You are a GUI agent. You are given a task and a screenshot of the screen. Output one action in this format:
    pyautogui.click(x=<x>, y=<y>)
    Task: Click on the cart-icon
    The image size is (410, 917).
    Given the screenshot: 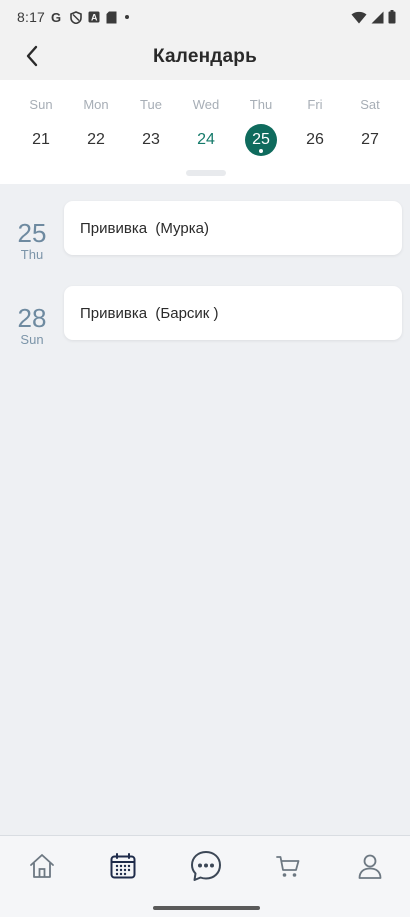 What is the action you would take?
    pyautogui.click(x=288, y=866)
    